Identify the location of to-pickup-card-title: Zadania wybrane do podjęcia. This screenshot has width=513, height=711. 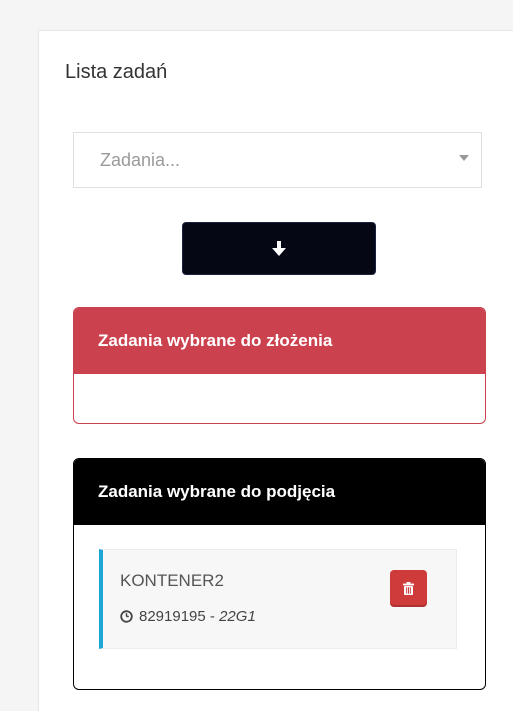
(279, 492).